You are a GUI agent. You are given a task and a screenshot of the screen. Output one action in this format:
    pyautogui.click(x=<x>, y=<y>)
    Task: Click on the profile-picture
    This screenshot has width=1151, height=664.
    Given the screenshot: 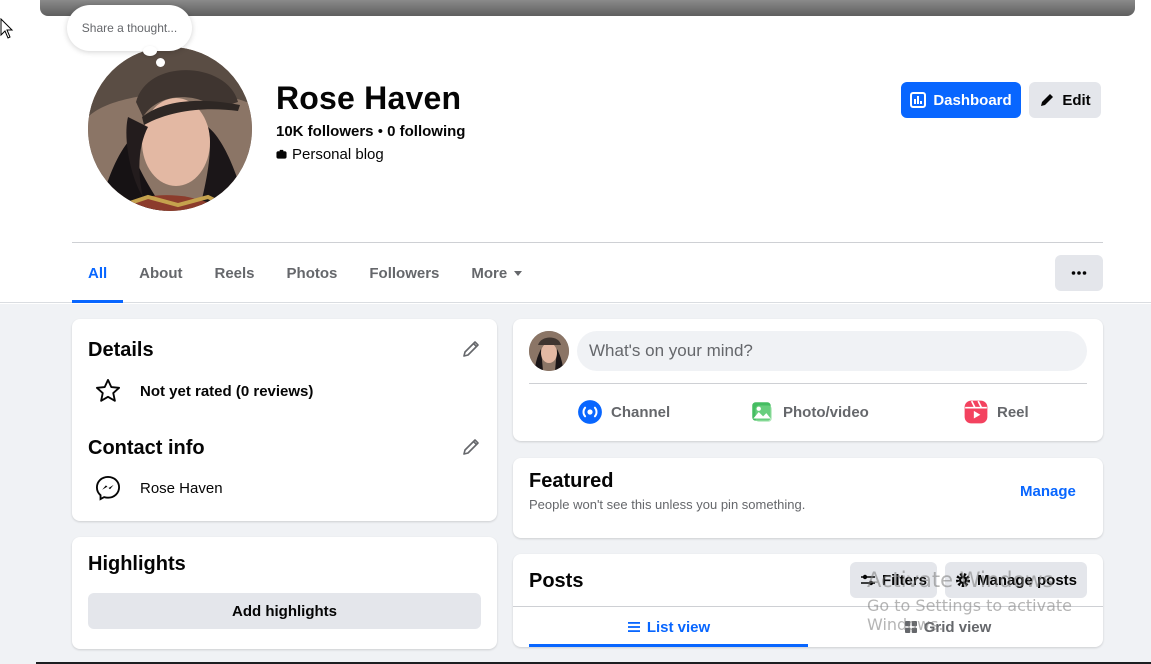 What is the action you would take?
    pyautogui.click(x=170, y=129)
    